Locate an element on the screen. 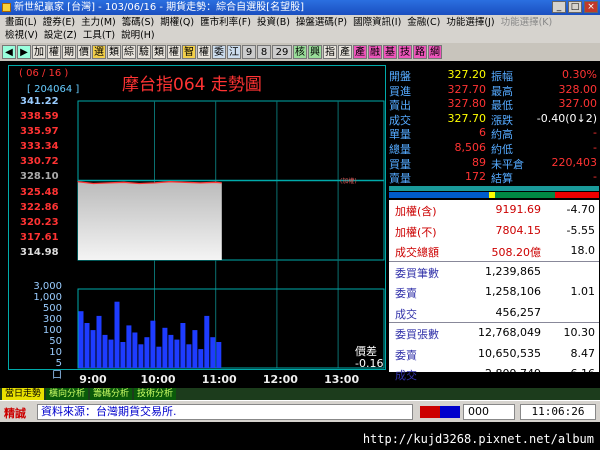 This screenshot has height=450, width=600. clock: 11:06:26 is located at coordinates (558, 412).